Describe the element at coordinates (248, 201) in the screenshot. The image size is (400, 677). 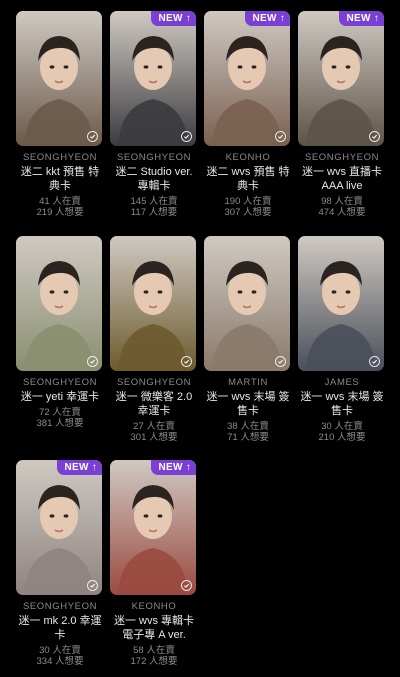
I see `selling-count: 190 人在賣` at that location.